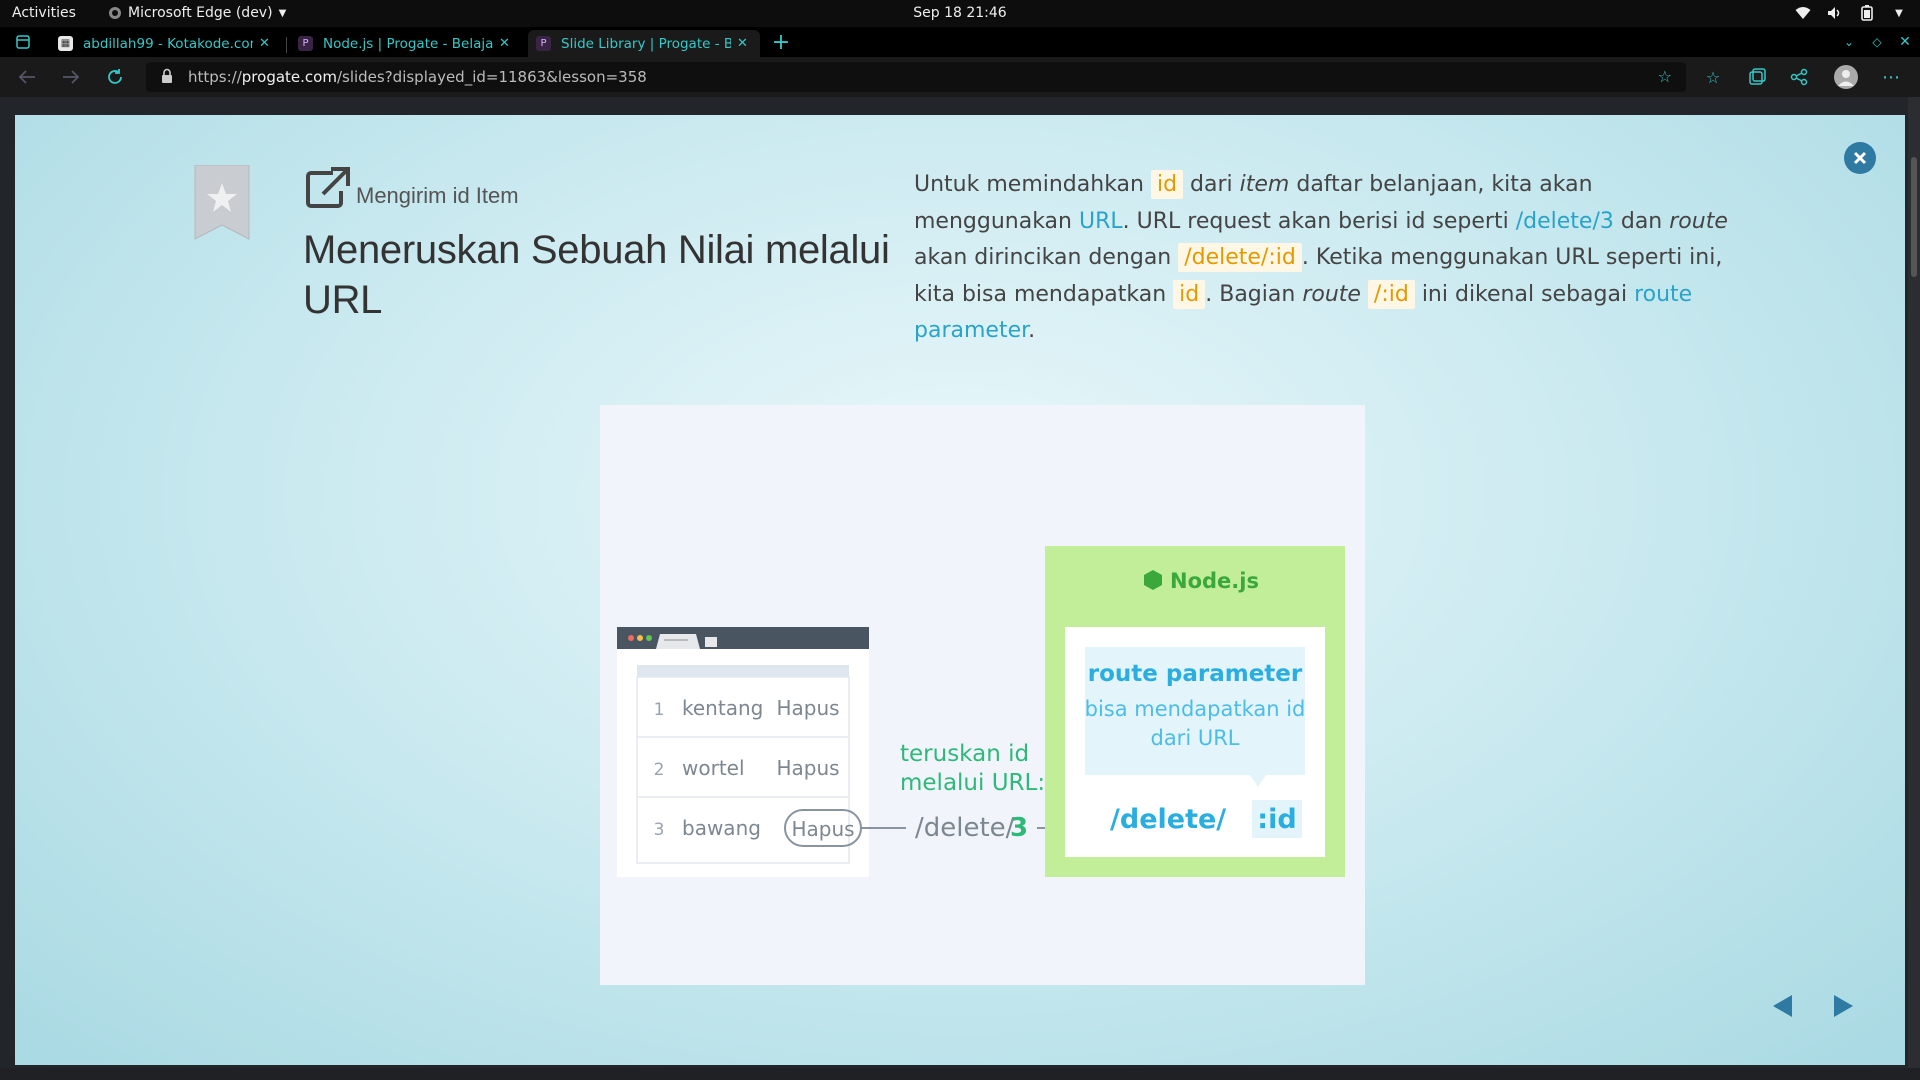 This screenshot has width=1920, height=1080. What do you see at coordinates (437, 195) in the screenshot?
I see `slide-subtitle: Mengirim id Item` at bounding box center [437, 195].